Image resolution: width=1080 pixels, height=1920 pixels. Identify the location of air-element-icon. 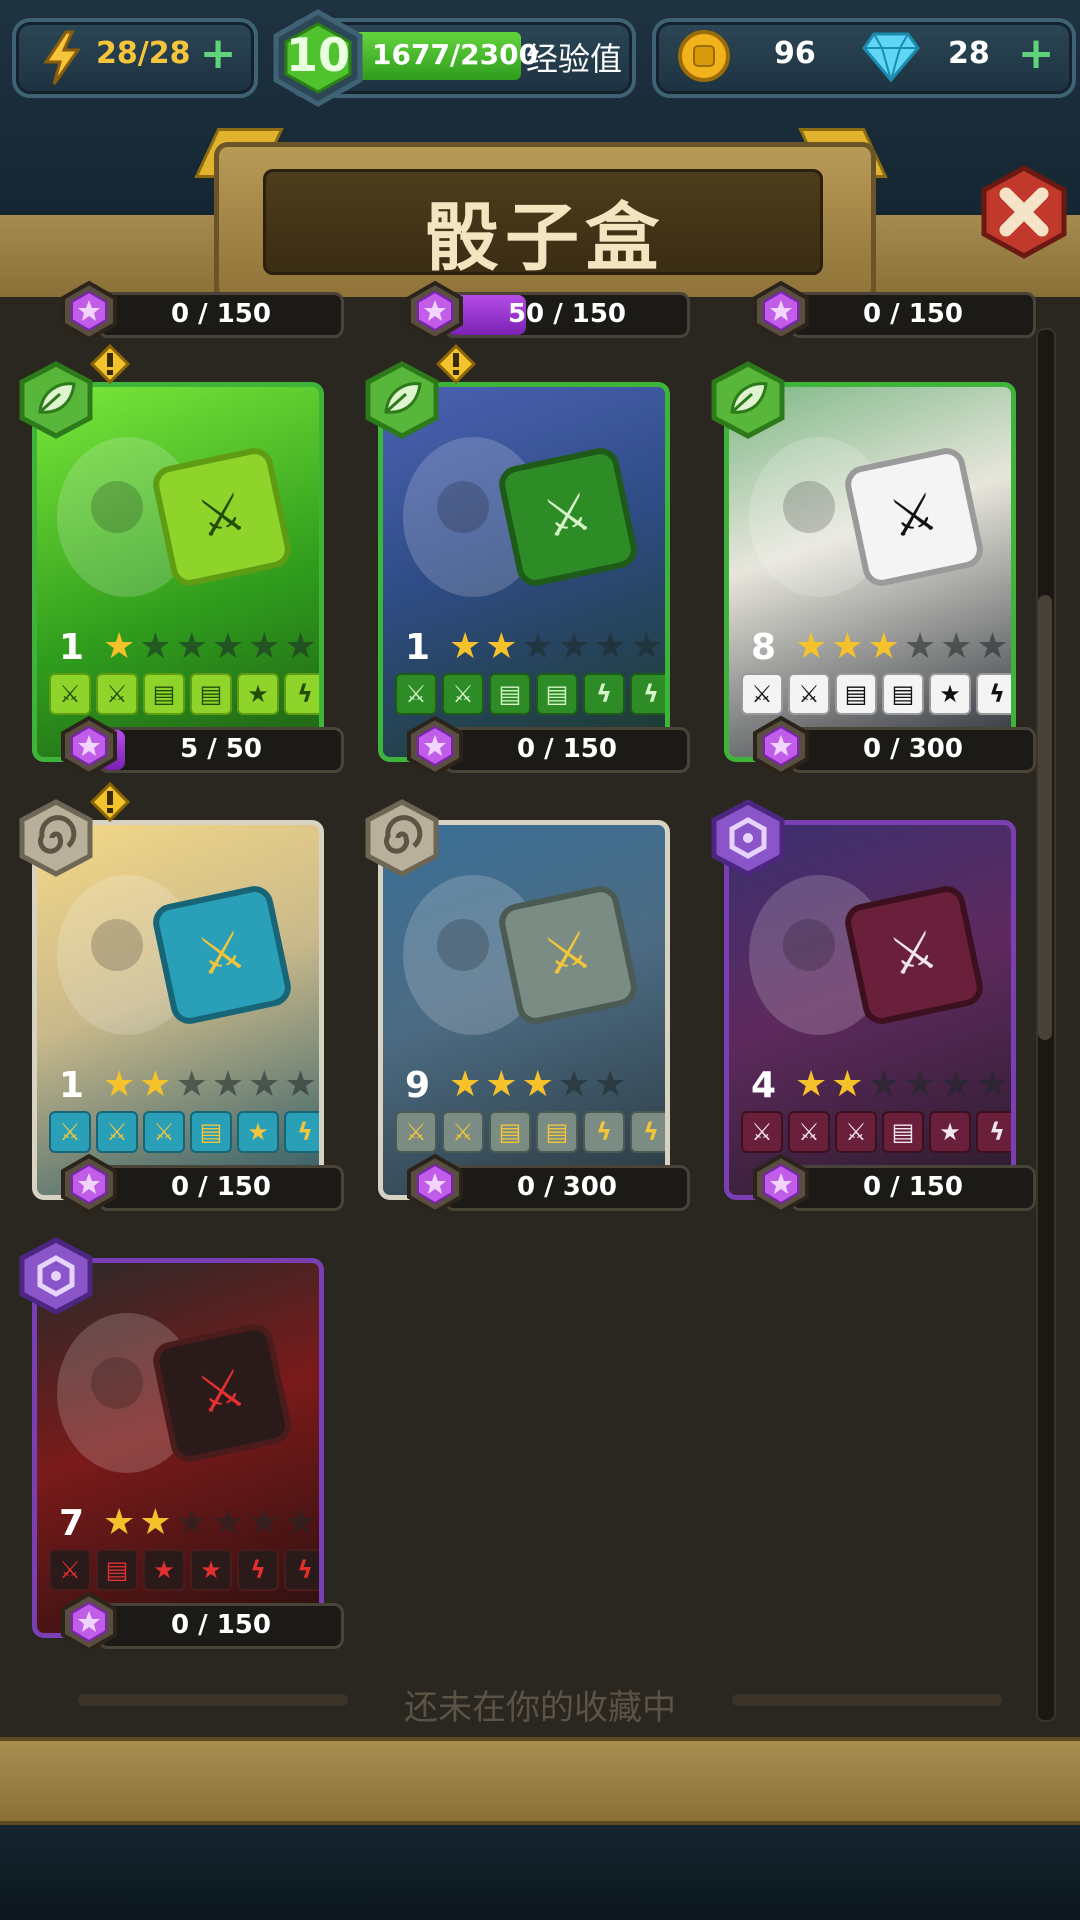
(402, 838).